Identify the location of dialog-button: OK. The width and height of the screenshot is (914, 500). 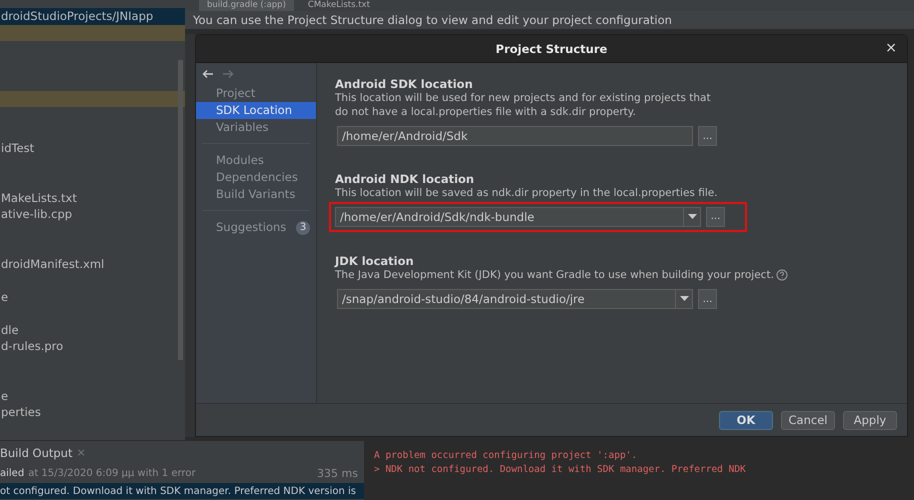
(746, 420).